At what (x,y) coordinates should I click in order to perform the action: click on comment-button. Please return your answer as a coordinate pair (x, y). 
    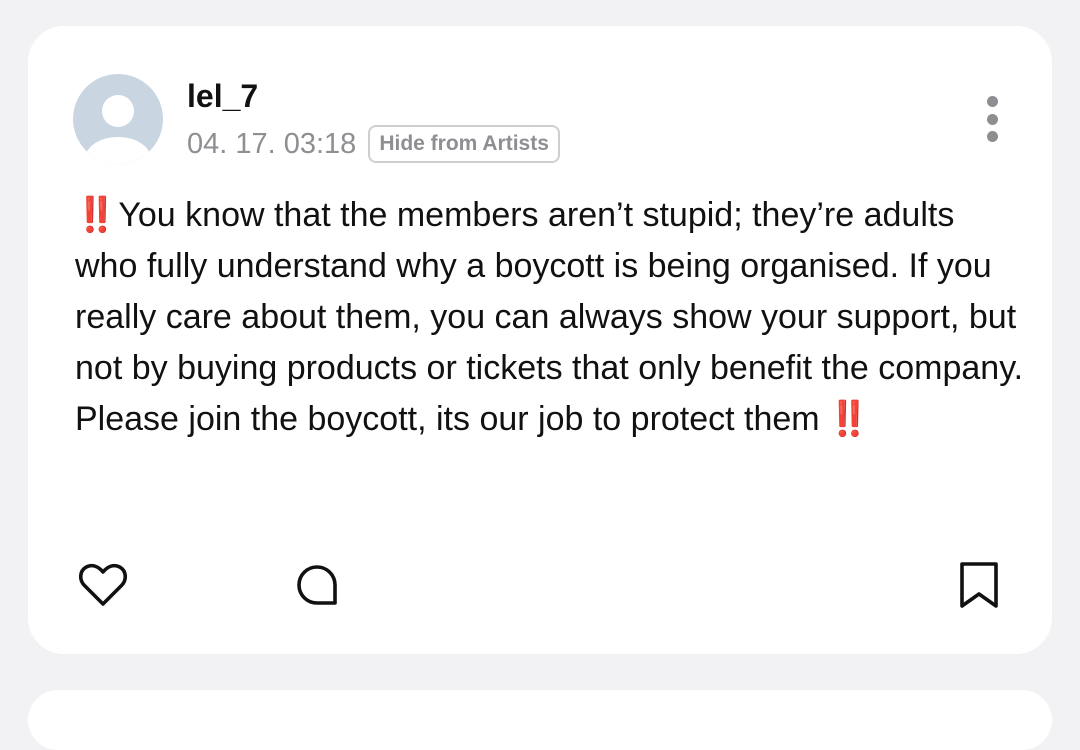
    Looking at the image, I should click on (317, 585).